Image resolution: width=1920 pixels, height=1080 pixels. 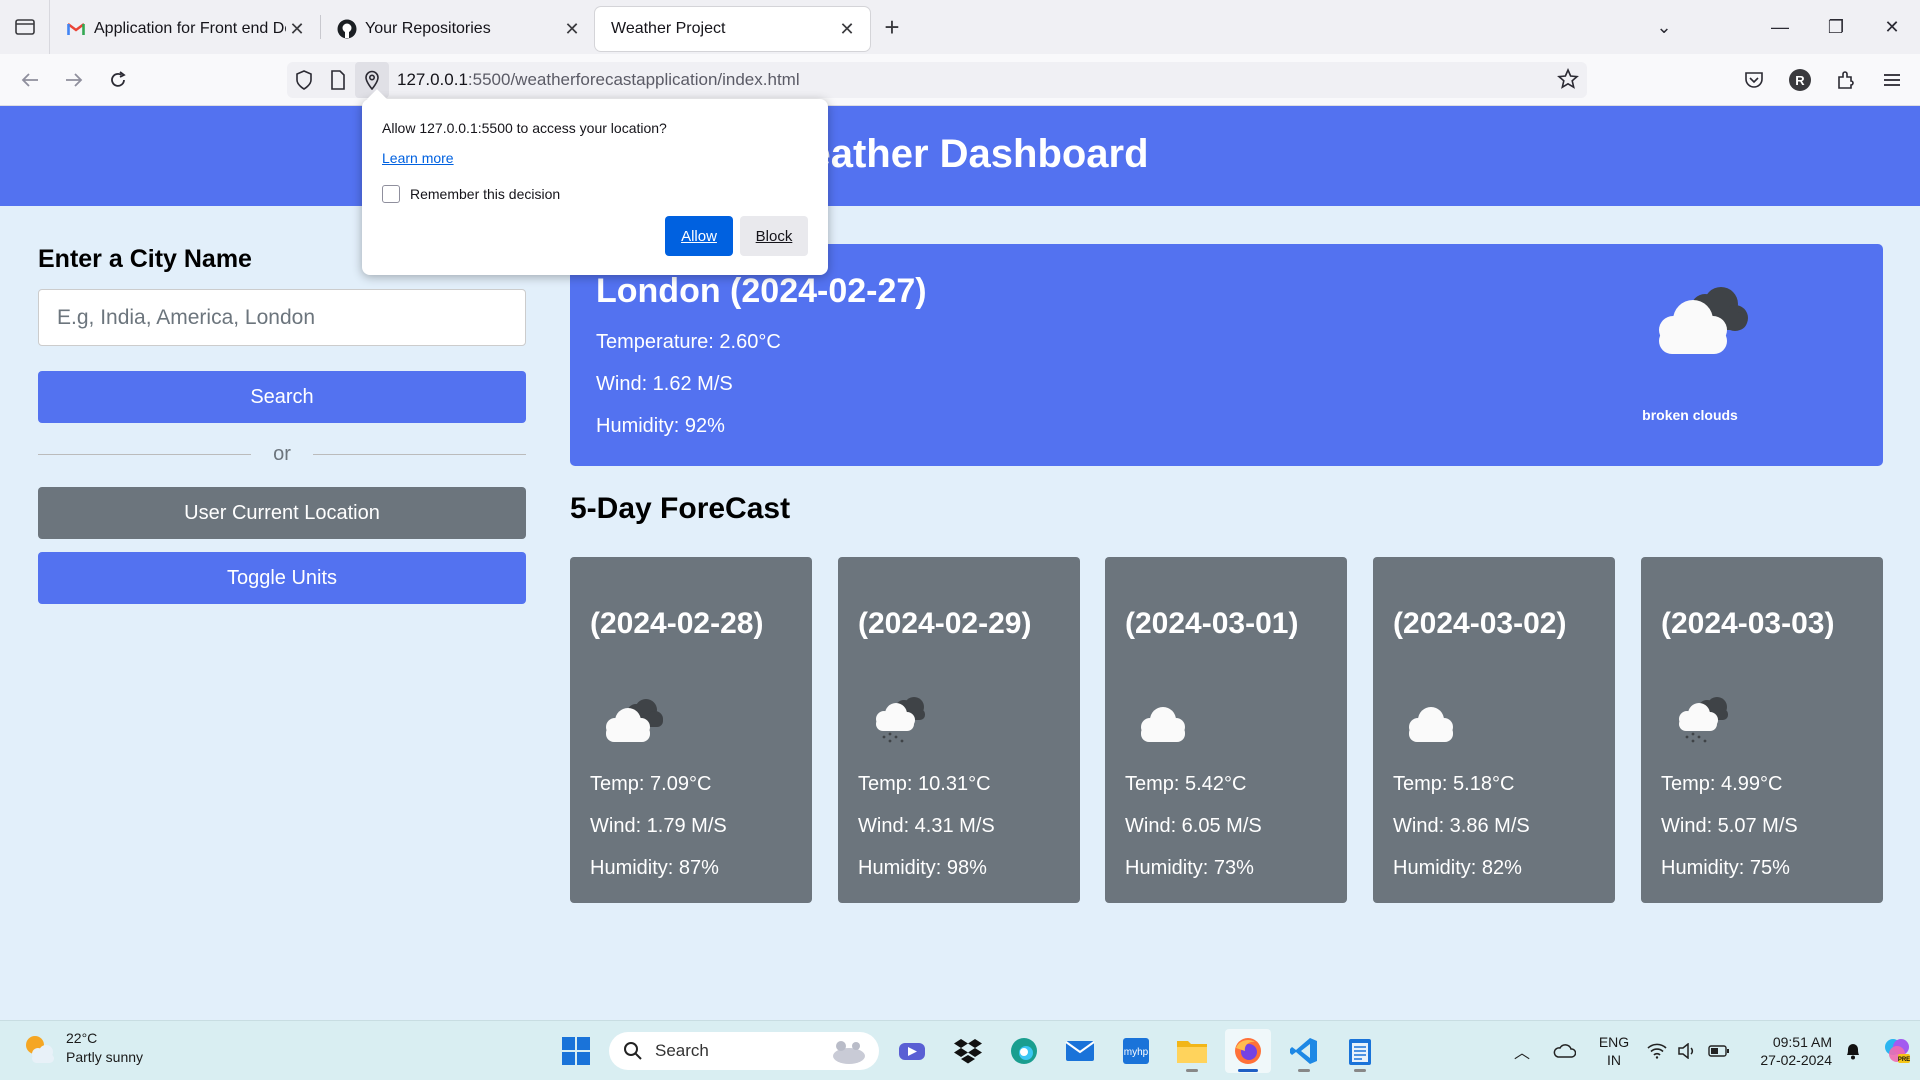 I want to click on block-button: Block, so click(x=774, y=236).